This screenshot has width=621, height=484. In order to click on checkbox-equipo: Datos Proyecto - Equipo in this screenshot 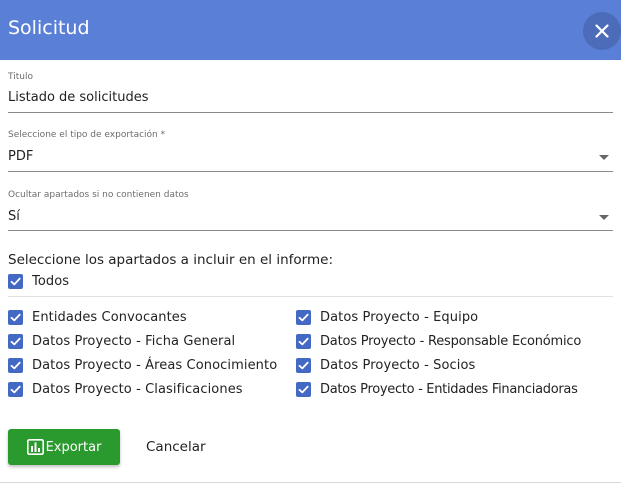, I will do `click(387, 317)`.